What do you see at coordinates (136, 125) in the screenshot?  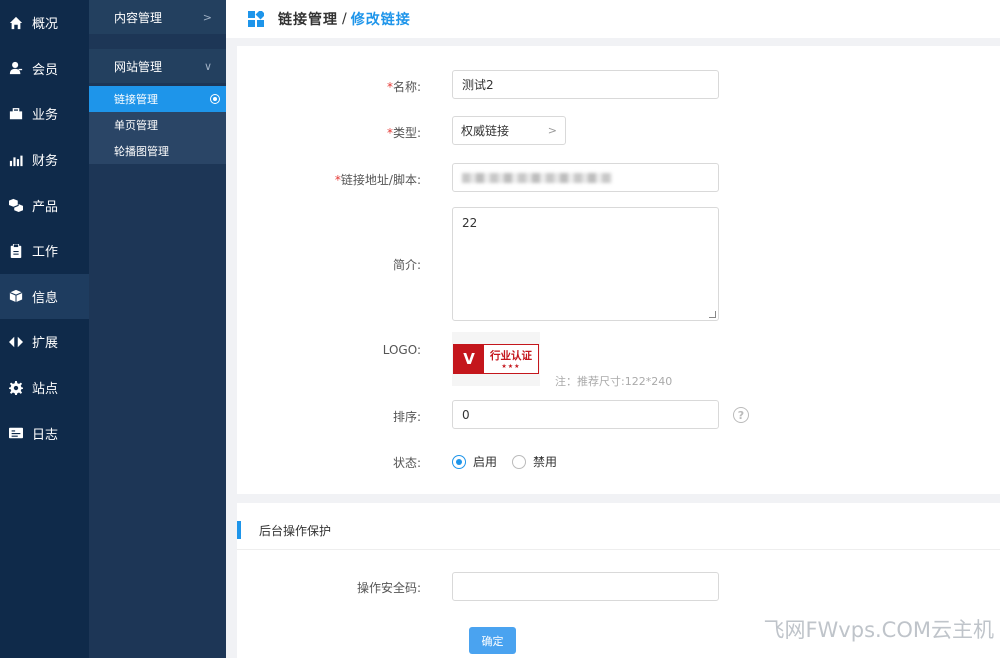 I see `nav-subitem-label: 单页管理` at bounding box center [136, 125].